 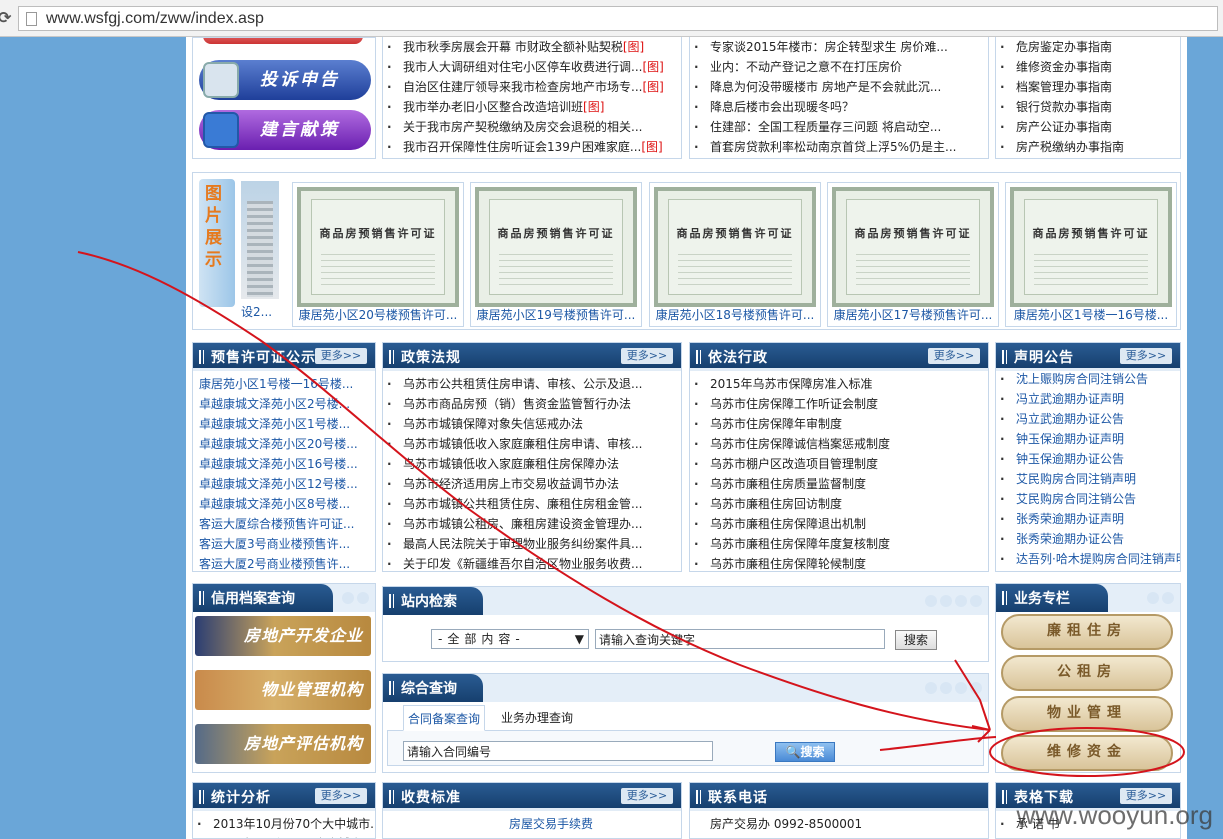 I want to click on contract-number-input, so click(x=558, y=751).